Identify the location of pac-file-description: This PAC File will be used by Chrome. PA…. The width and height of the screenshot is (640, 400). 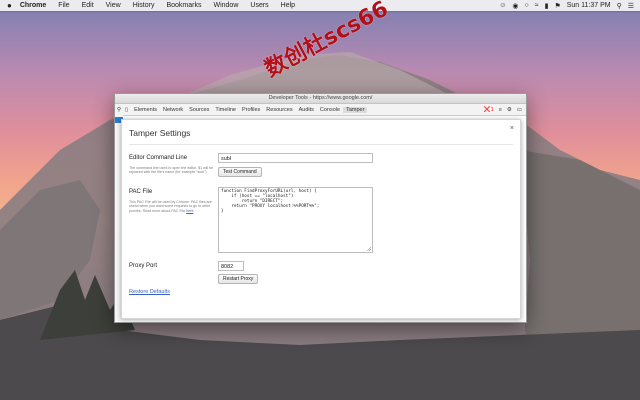
(173, 206).